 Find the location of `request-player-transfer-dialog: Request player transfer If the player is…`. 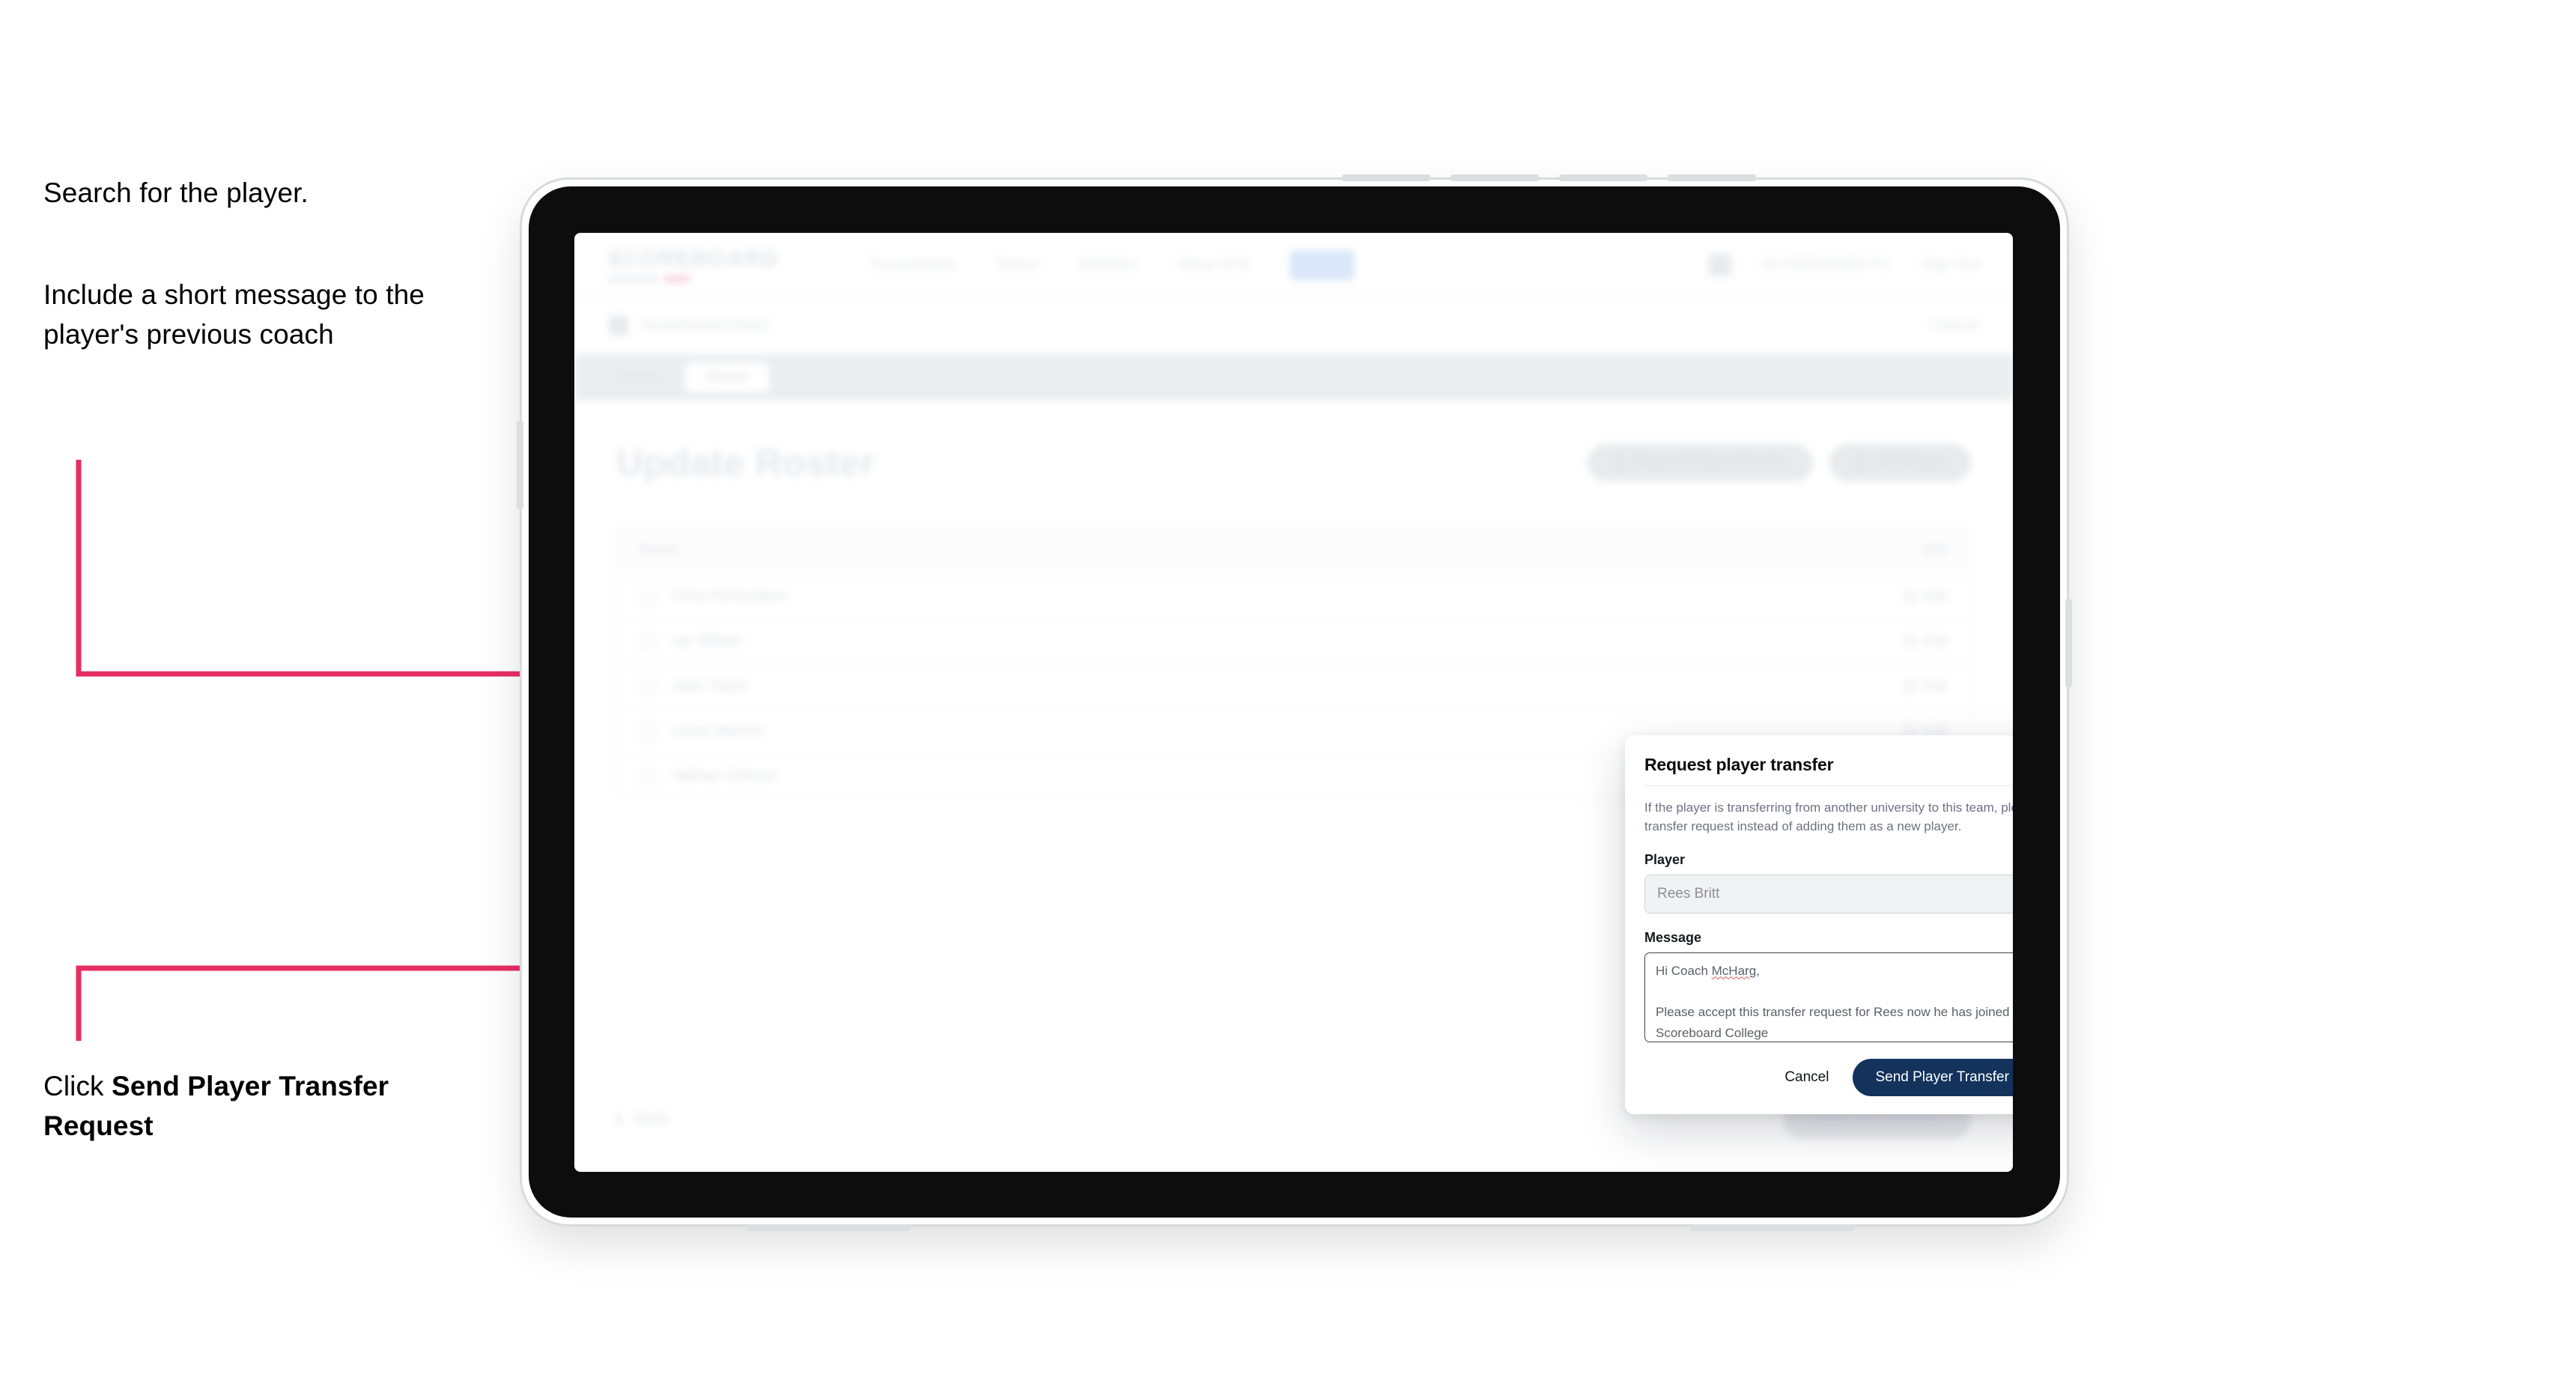

request-player-transfer-dialog: Request player transfer If the player is… is located at coordinates (1819, 925).